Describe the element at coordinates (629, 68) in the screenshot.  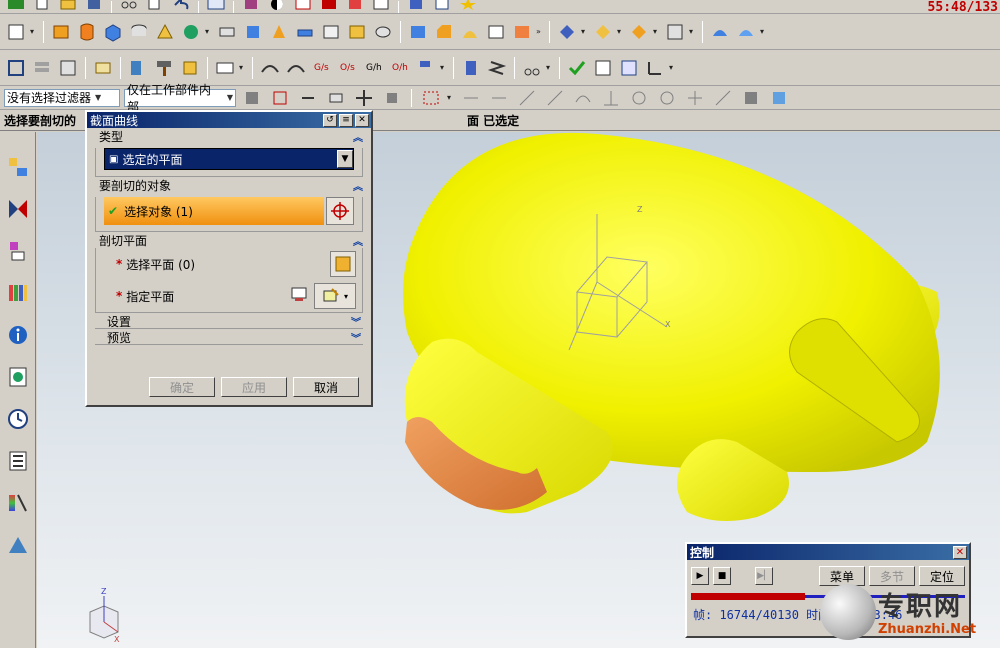
I see `grid-icon` at that location.